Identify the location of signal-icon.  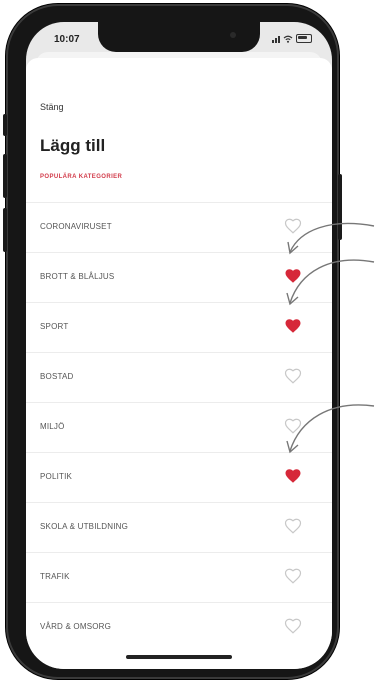
(276, 39).